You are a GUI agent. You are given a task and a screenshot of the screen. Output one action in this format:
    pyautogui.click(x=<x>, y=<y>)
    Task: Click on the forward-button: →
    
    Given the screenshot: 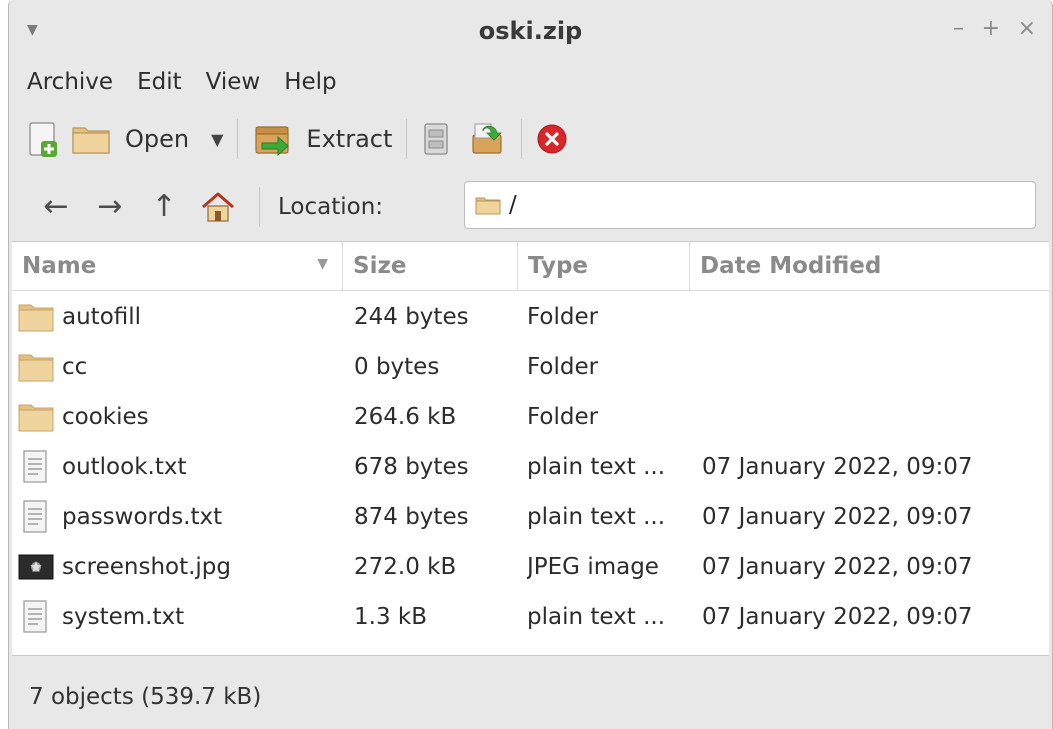 What is the action you would take?
    pyautogui.click(x=110, y=207)
    